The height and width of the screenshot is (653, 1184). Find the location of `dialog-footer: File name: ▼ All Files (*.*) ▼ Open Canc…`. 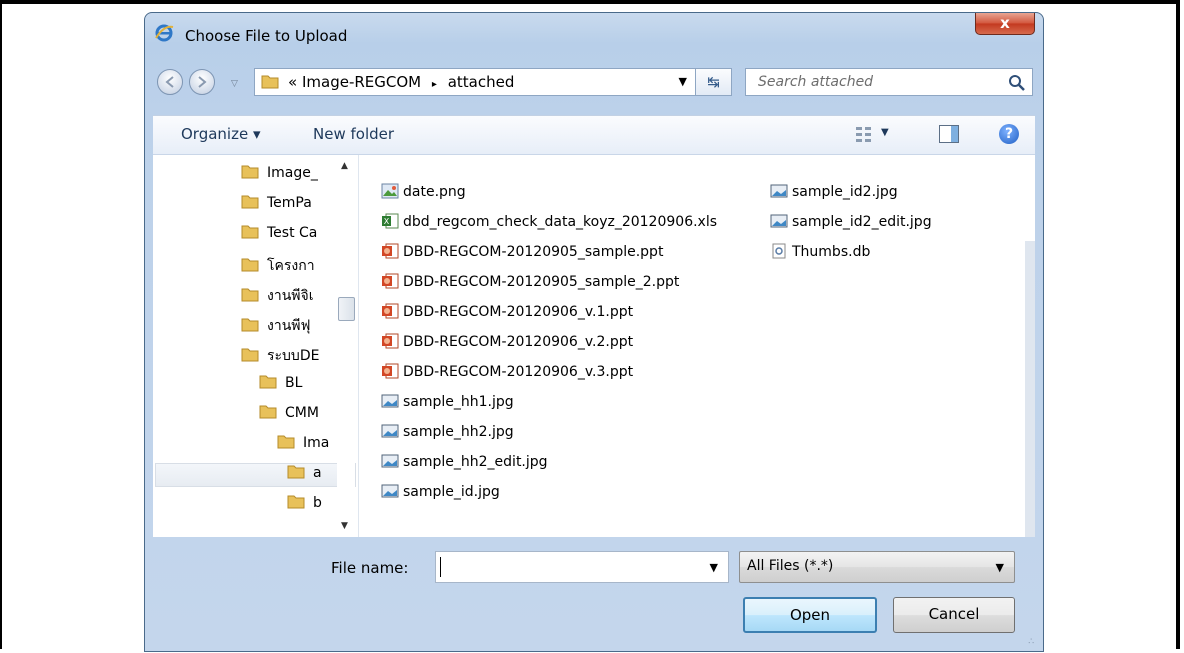

dialog-footer: File name: ▼ All Files (*.*) ▼ Open Canc… is located at coordinates (594, 593).